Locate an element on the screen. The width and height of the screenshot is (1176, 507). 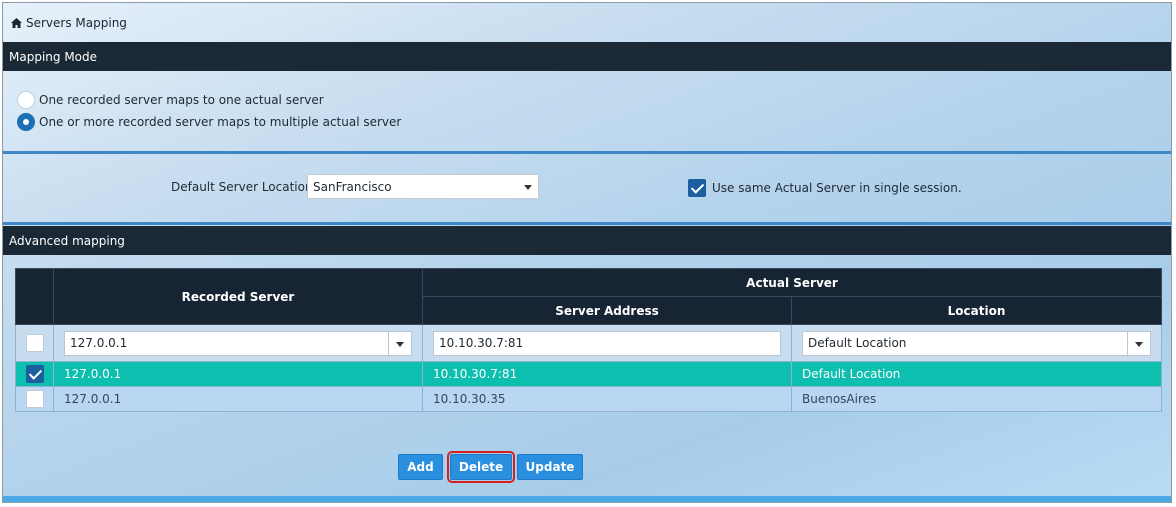
column-header-location: Location is located at coordinates (976, 310).